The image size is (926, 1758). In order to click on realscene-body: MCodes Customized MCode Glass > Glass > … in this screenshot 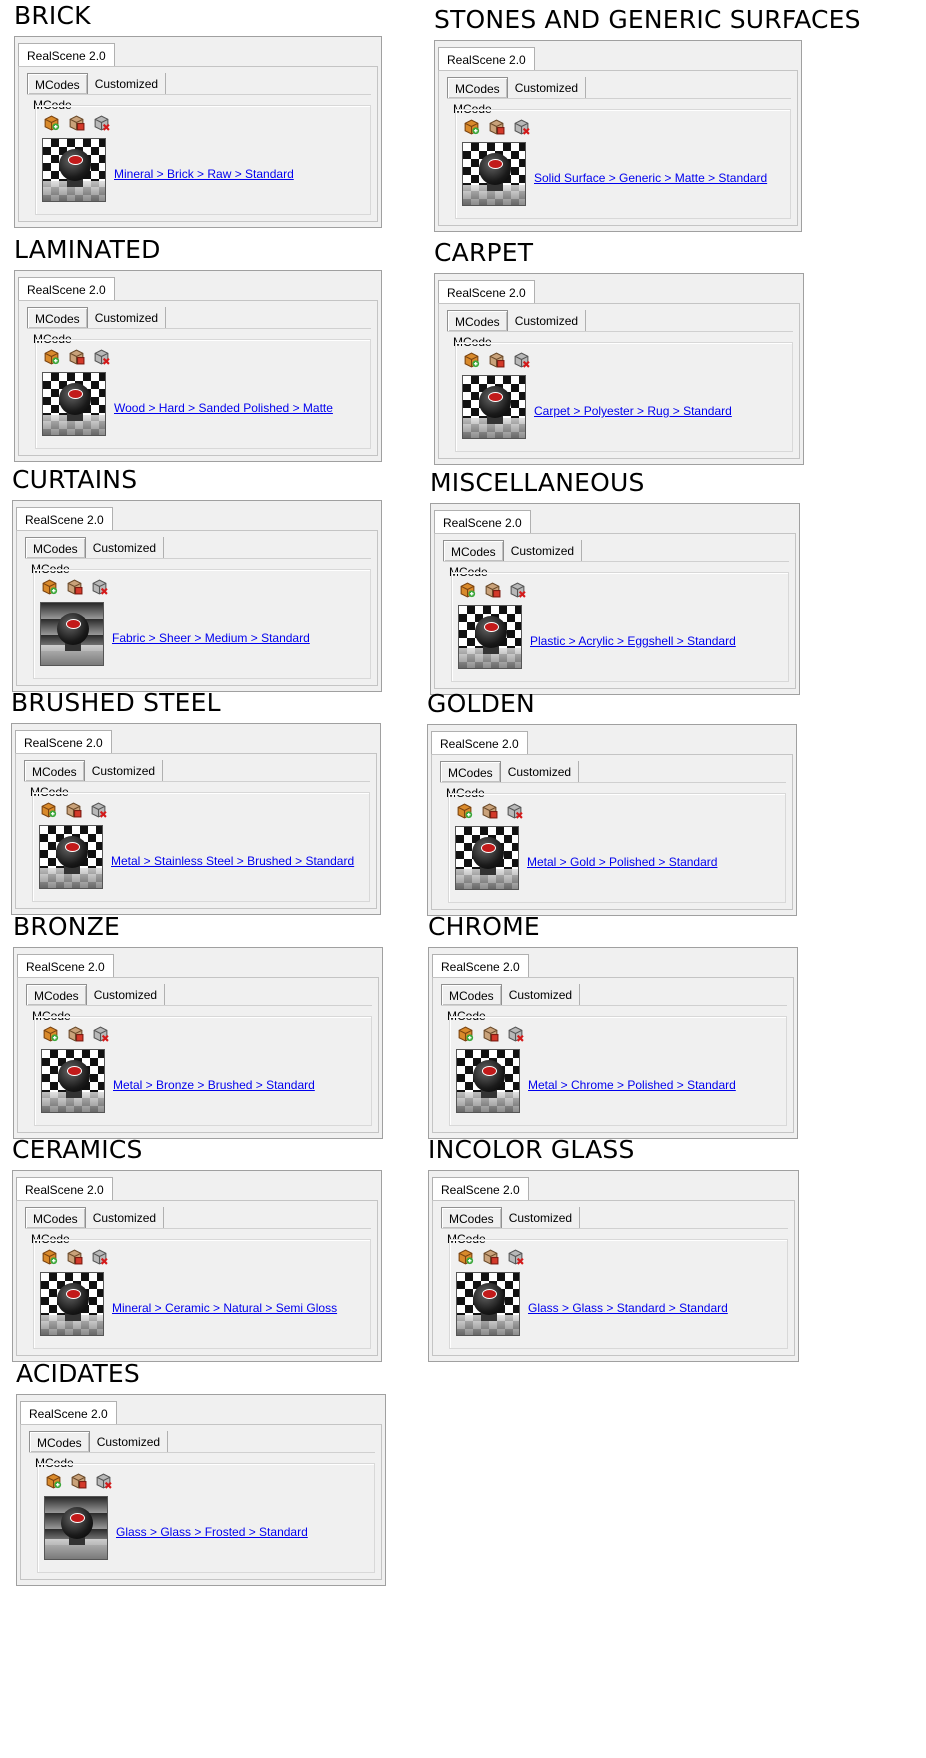, I will do `click(613, 1278)`.